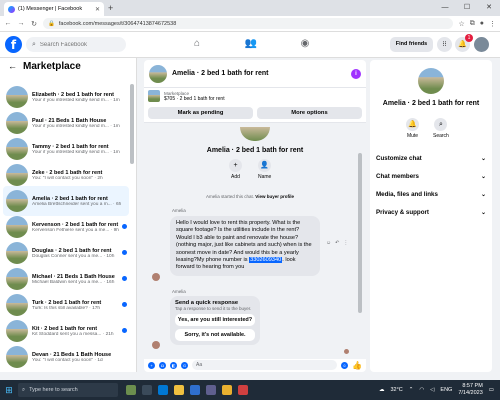  Describe the element at coordinates (431, 194) in the screenshot. I see `media-files-section: Media, files and links ⌄` at that location.